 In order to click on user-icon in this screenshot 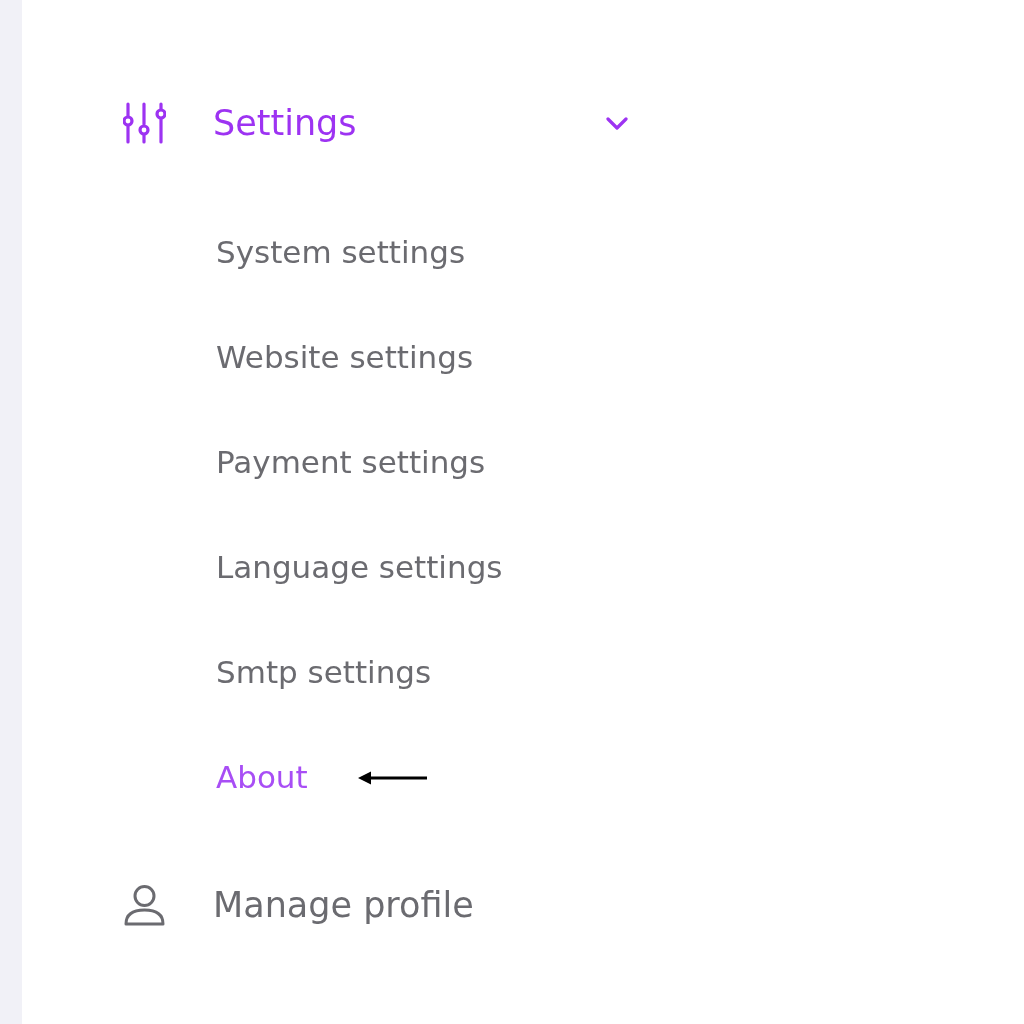, I will do `click(144, 905)`.